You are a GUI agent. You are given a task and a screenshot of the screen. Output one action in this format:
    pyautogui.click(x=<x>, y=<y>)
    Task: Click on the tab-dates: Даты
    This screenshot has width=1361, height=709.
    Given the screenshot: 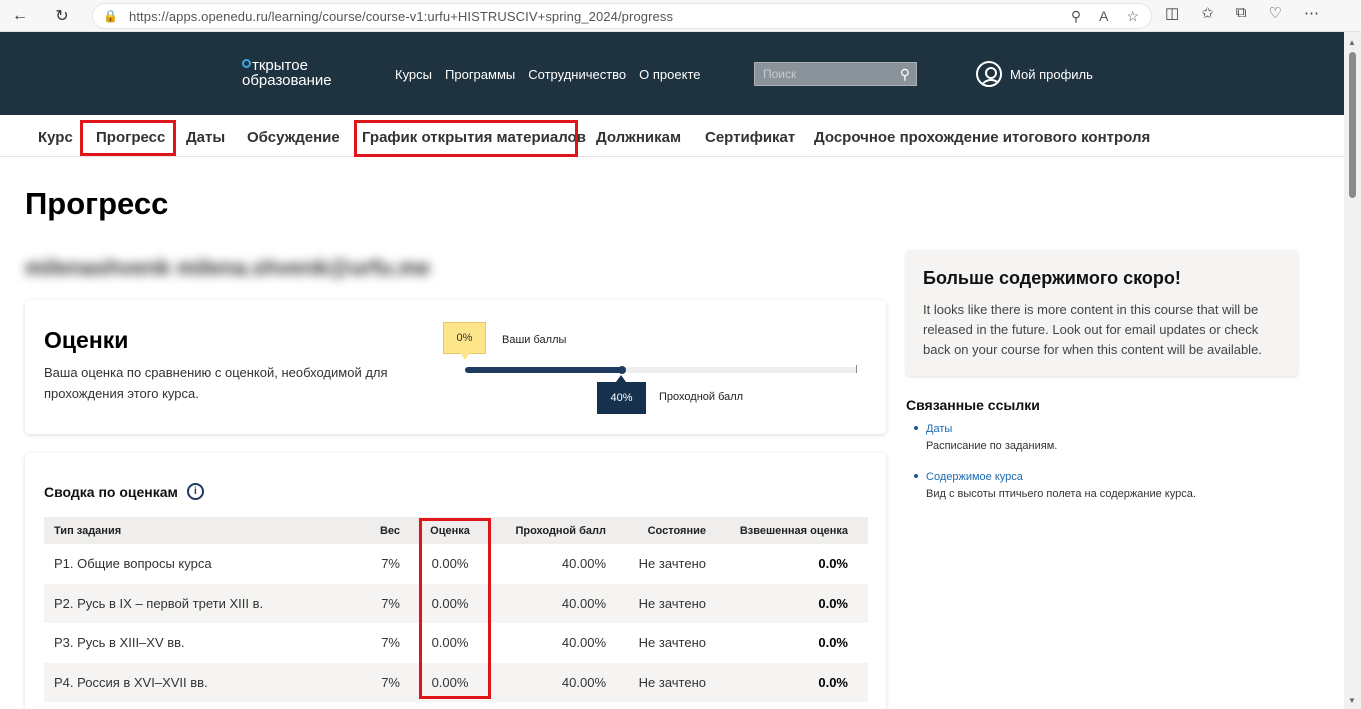 What is the action you would take?
    pyautogui.click(x=205, y=137)
    